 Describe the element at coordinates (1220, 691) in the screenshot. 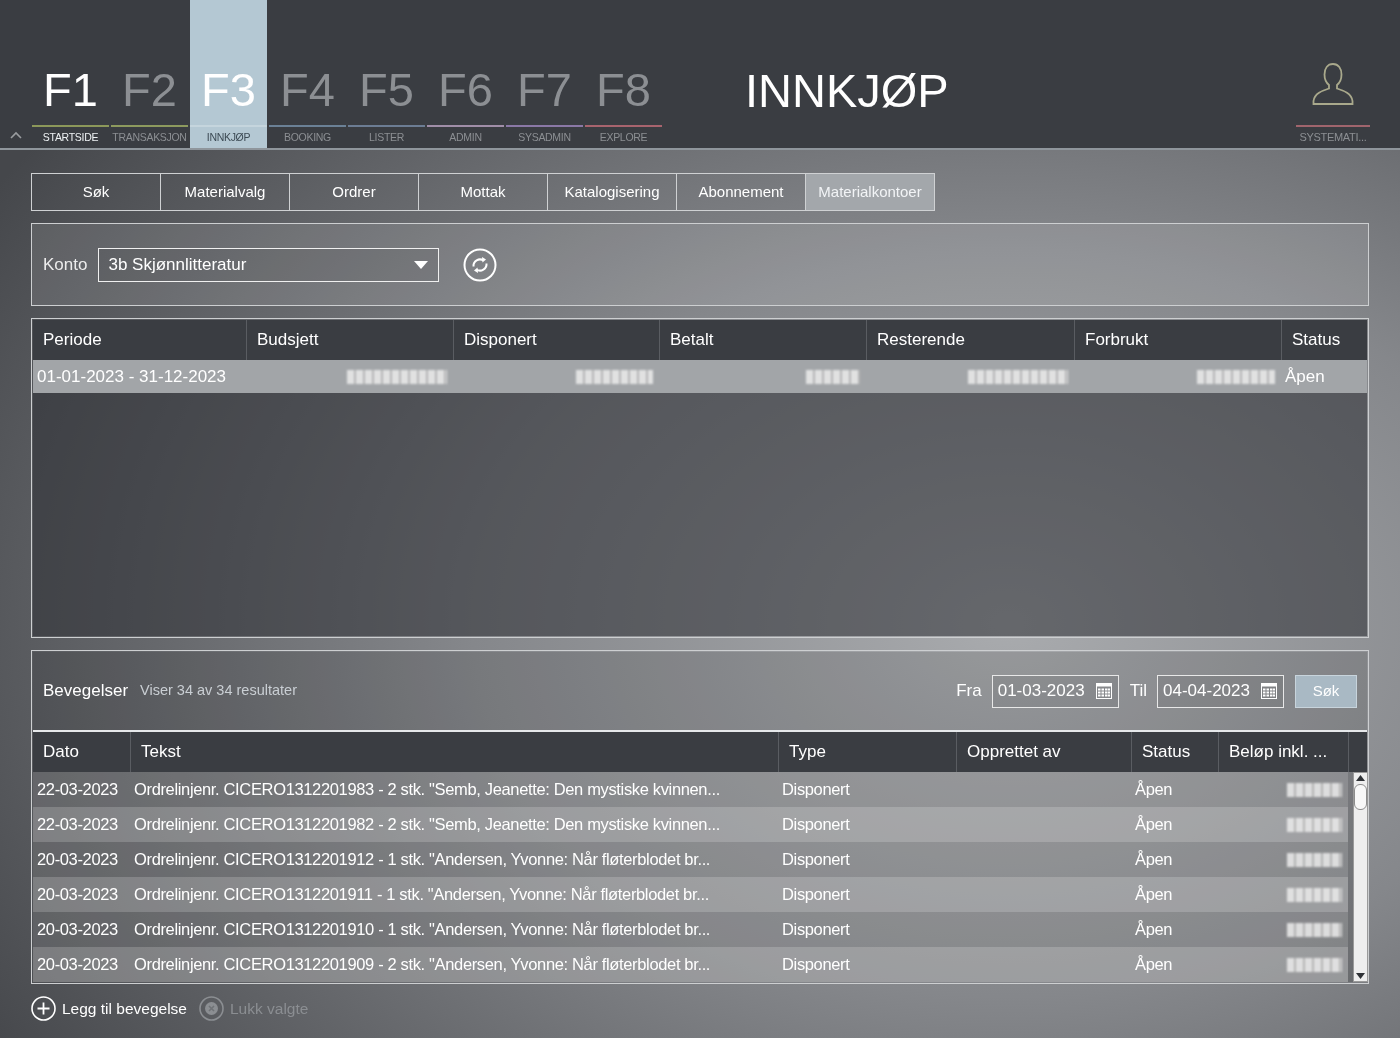

I see `date-field: 04-04-2023` at that location.